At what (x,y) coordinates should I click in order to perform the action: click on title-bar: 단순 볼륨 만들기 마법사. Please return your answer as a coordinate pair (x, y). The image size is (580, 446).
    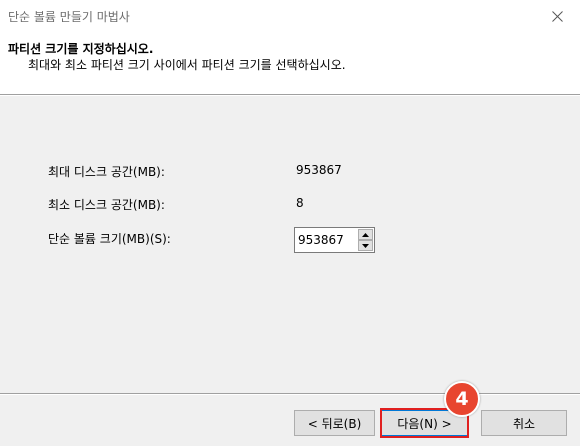
    Looking at the image, I should click on (290, 16).